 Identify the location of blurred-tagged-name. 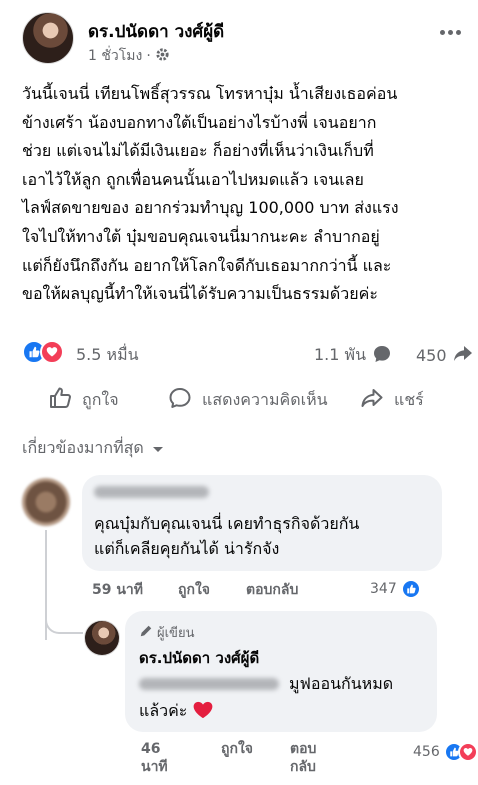
(209, 684).